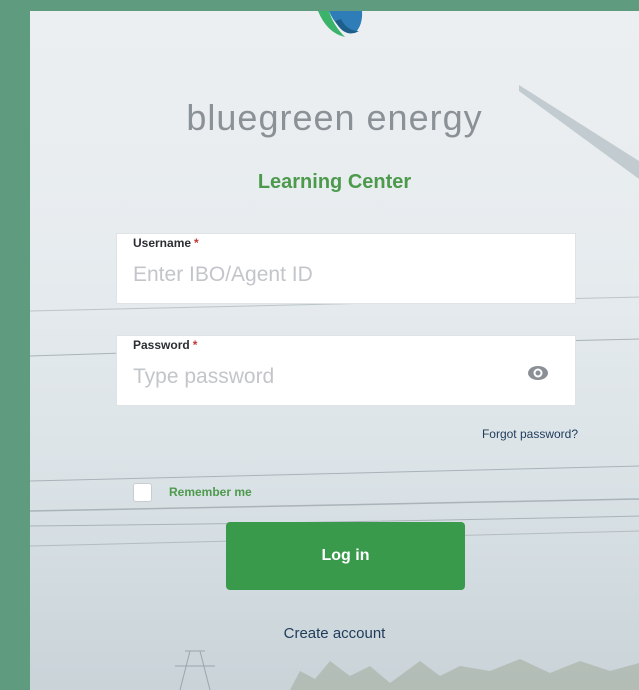 This screenshot has width=639, height=690. I want to click on password-input, so click(333, 377).